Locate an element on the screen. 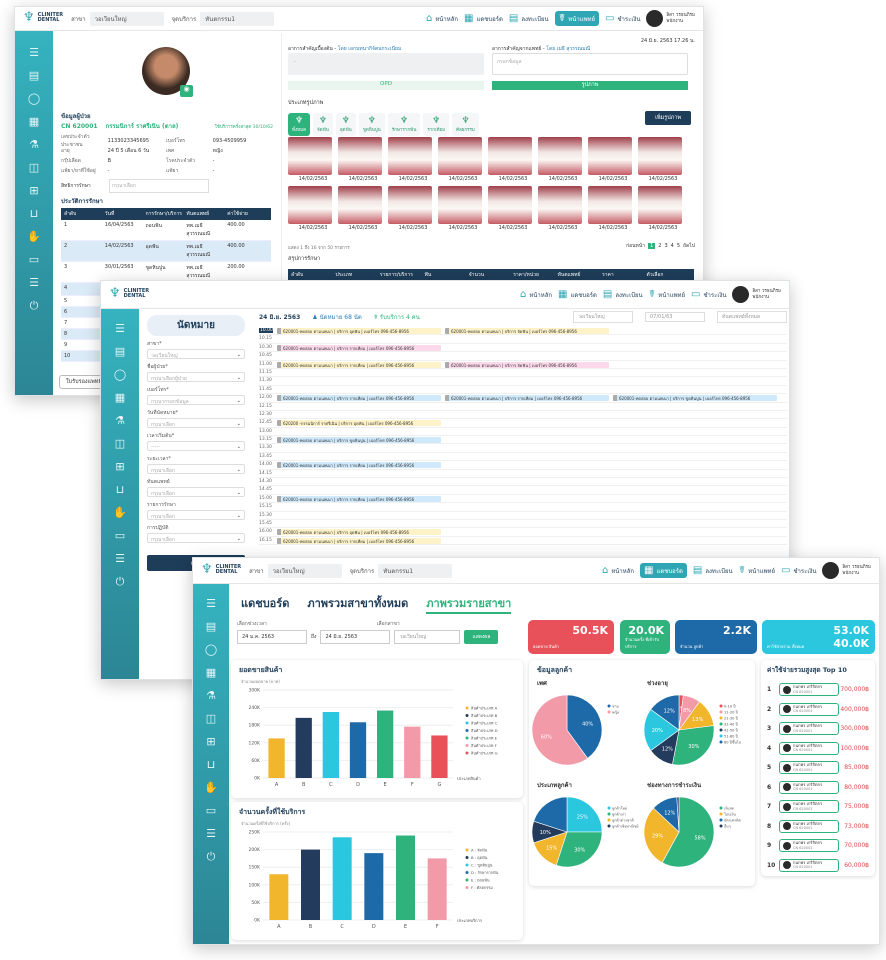  image-tab-1: ♆ ทั้งหมด is located at coordinates (299, 124).